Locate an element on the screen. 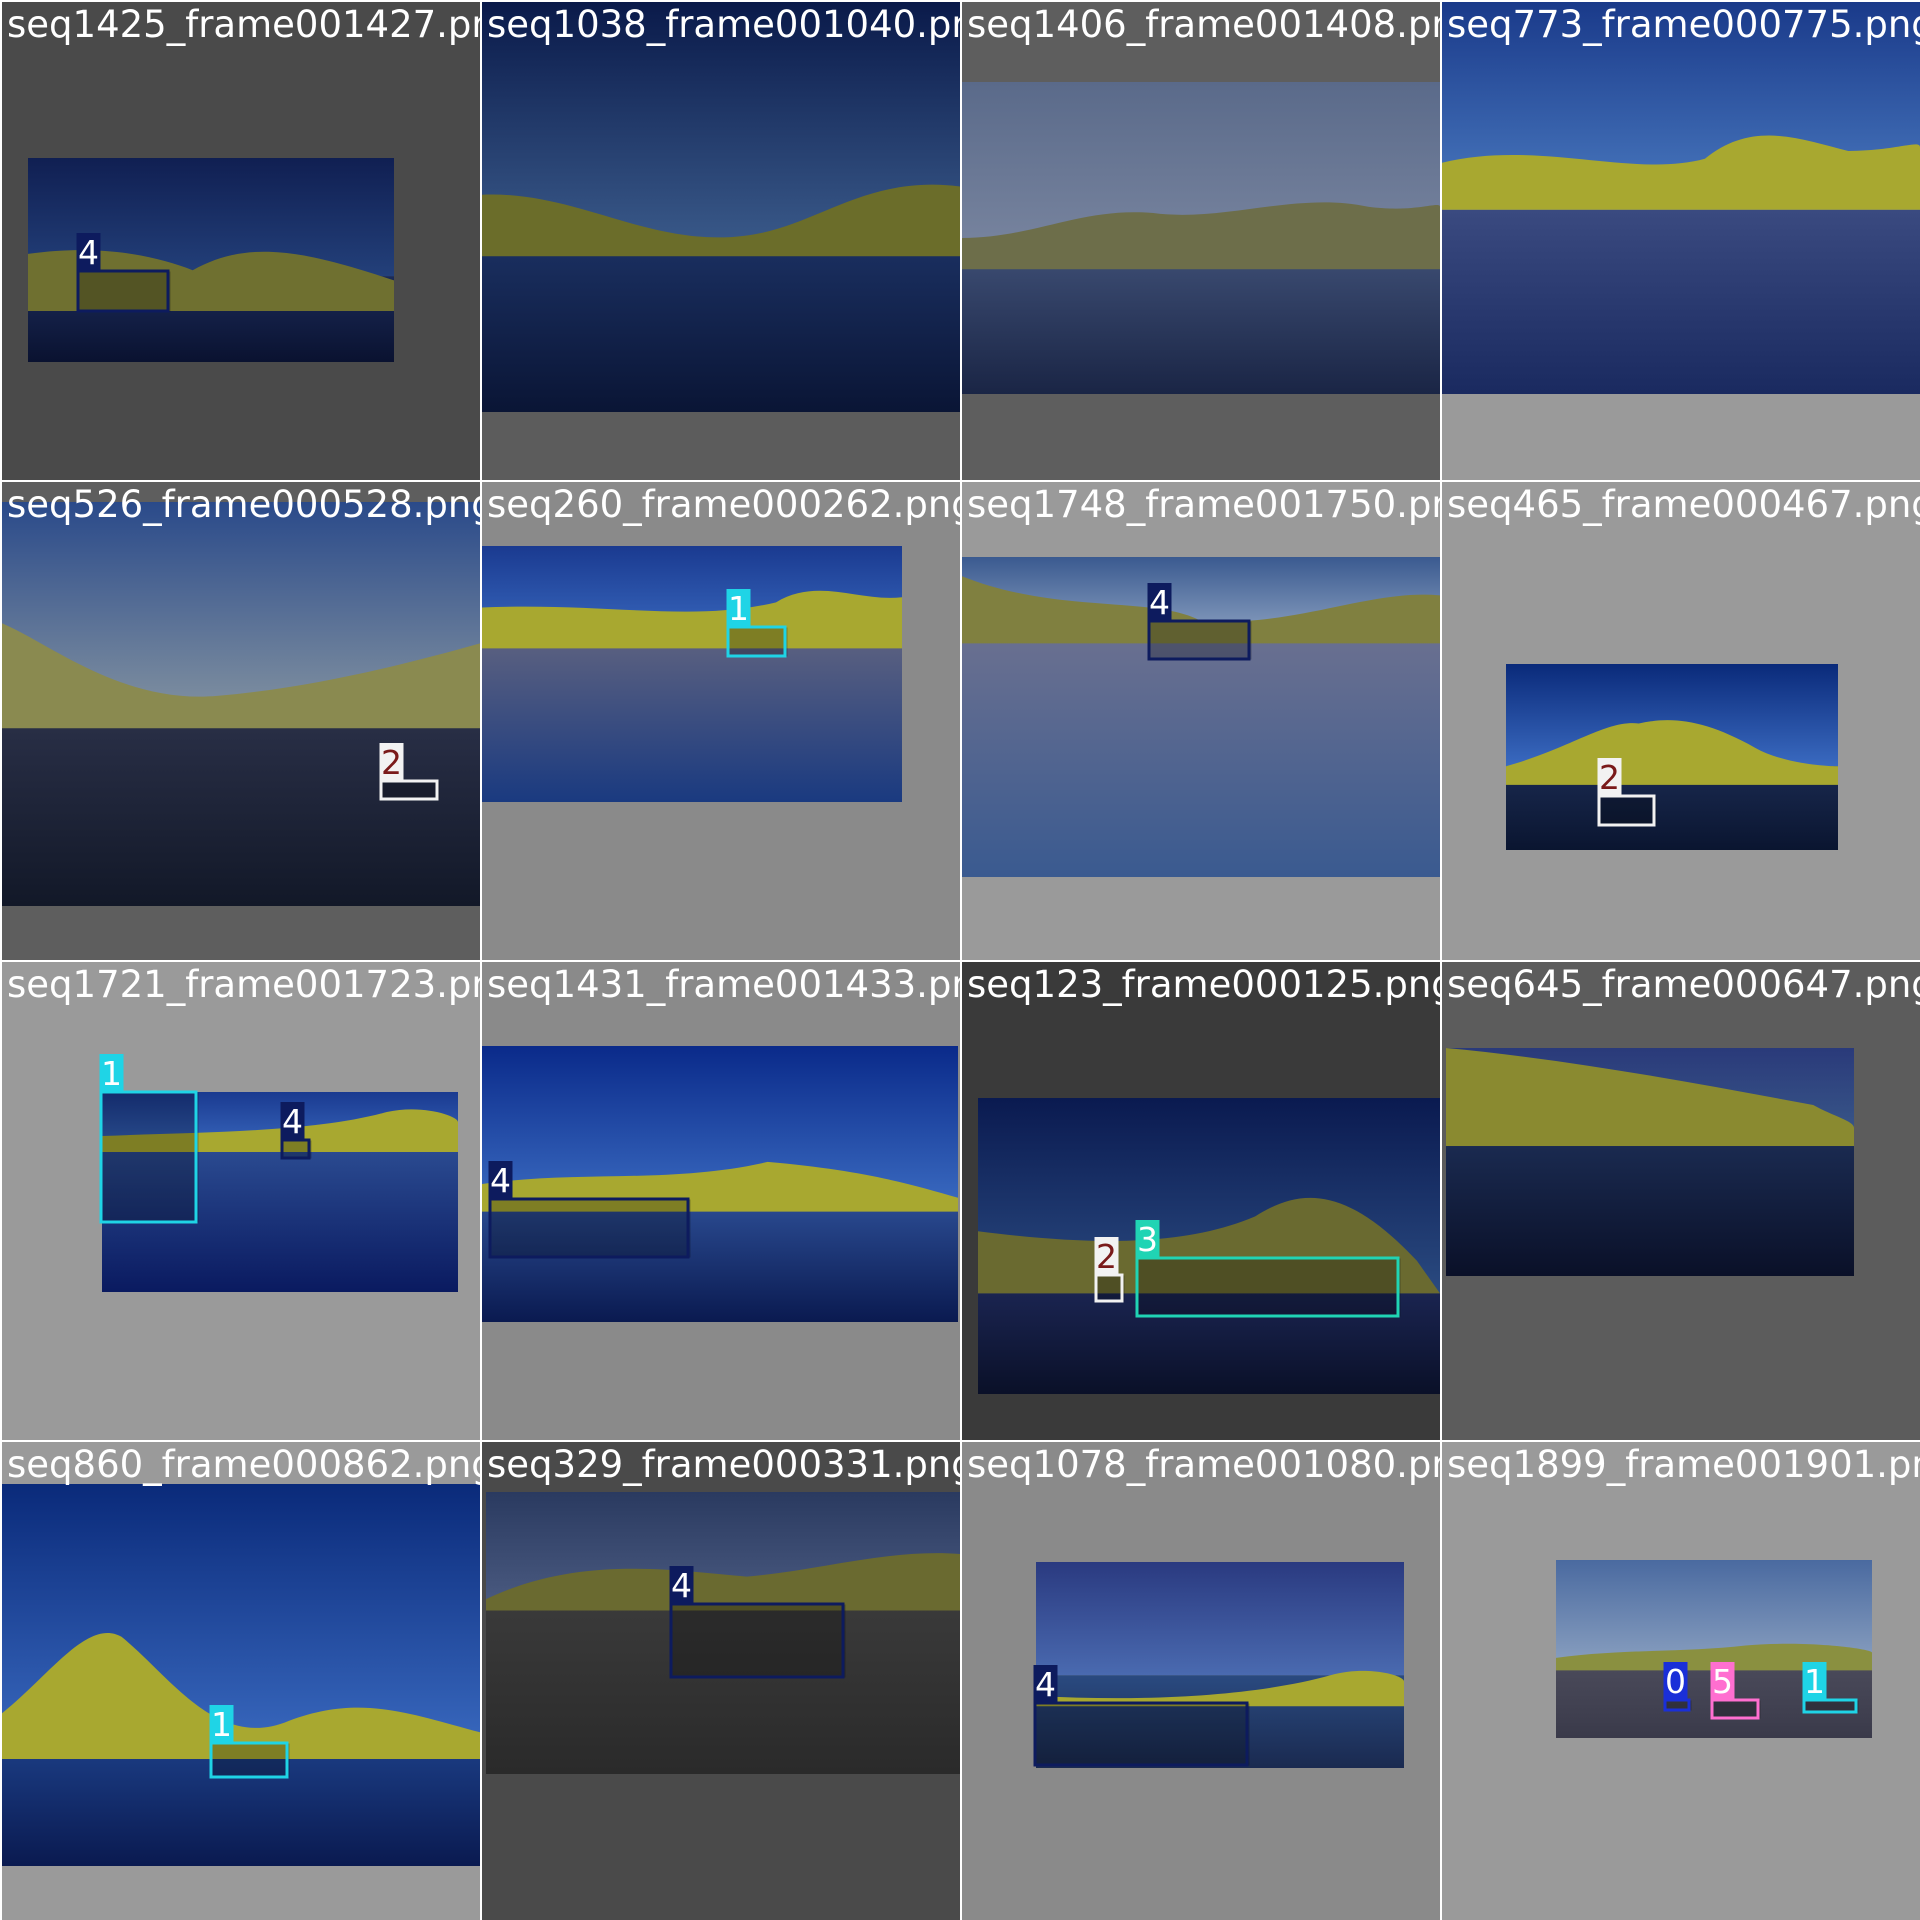  tile: 0 5 1 seq1899_frame001901.png is located at coordinates (1681, 1681).